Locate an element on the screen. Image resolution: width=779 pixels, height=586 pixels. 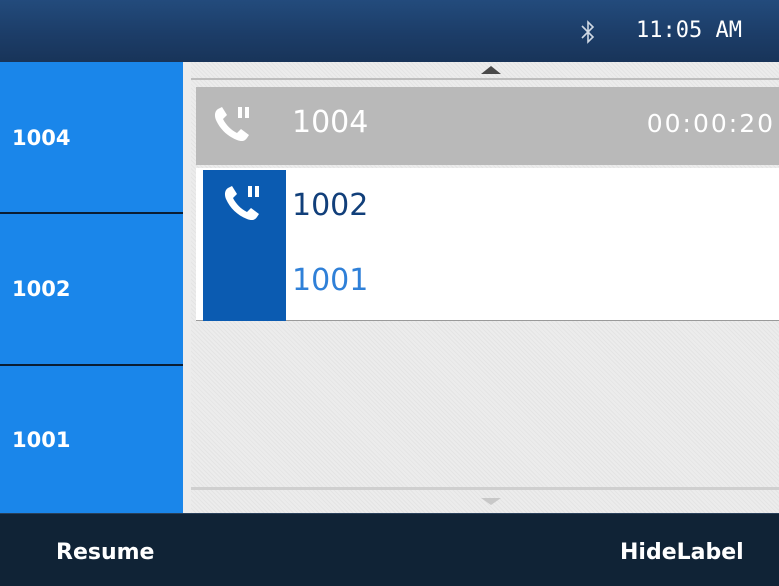
call-duration: 00:00:20 is located at coordinates (710, 123).